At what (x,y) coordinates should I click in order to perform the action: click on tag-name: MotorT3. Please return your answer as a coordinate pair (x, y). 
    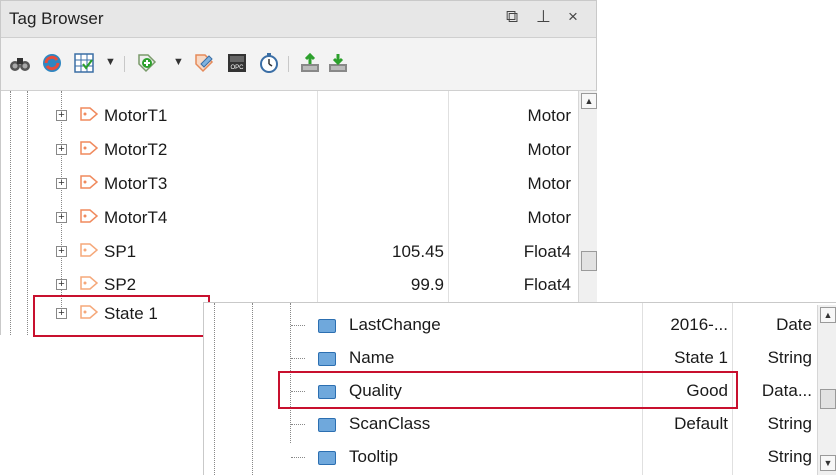
    Looking at the image, I should click on (136, 183).